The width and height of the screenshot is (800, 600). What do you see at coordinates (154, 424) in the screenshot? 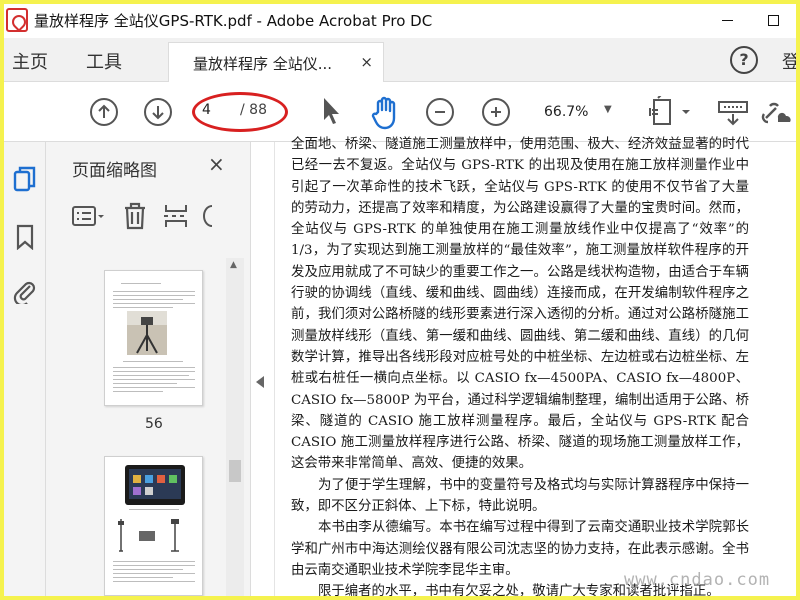
I see `thumbnail-page-label: 56` at bounding box center [154, 424].